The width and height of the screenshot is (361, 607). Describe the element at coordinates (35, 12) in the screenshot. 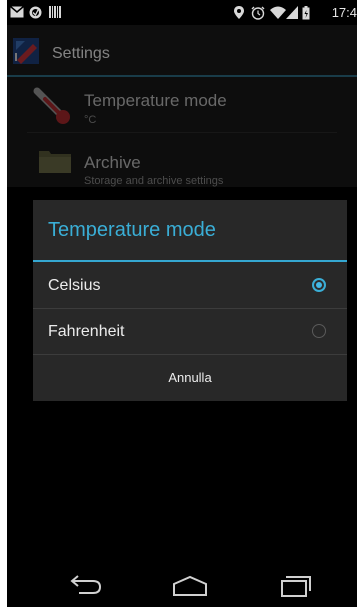

I see `sync-icon` at that location.